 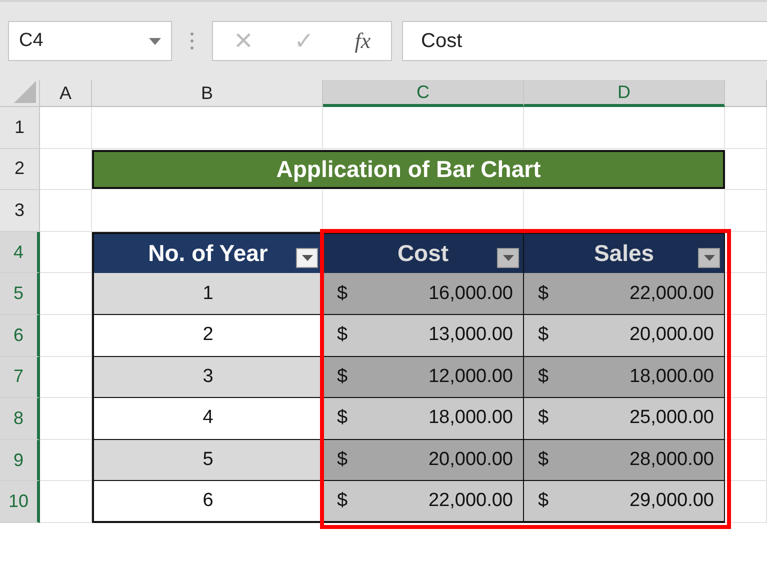 I want to click on amount: 28,000.00, so click(x=671, y=460).